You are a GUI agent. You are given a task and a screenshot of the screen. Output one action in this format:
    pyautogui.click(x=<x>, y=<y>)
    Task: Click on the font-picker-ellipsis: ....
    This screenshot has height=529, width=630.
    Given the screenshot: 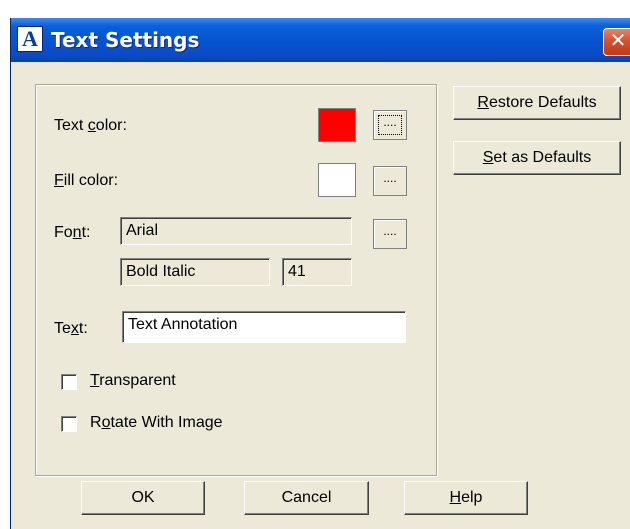 What is the action you would take?
    pyautogui.click(x=390, y=231)
    